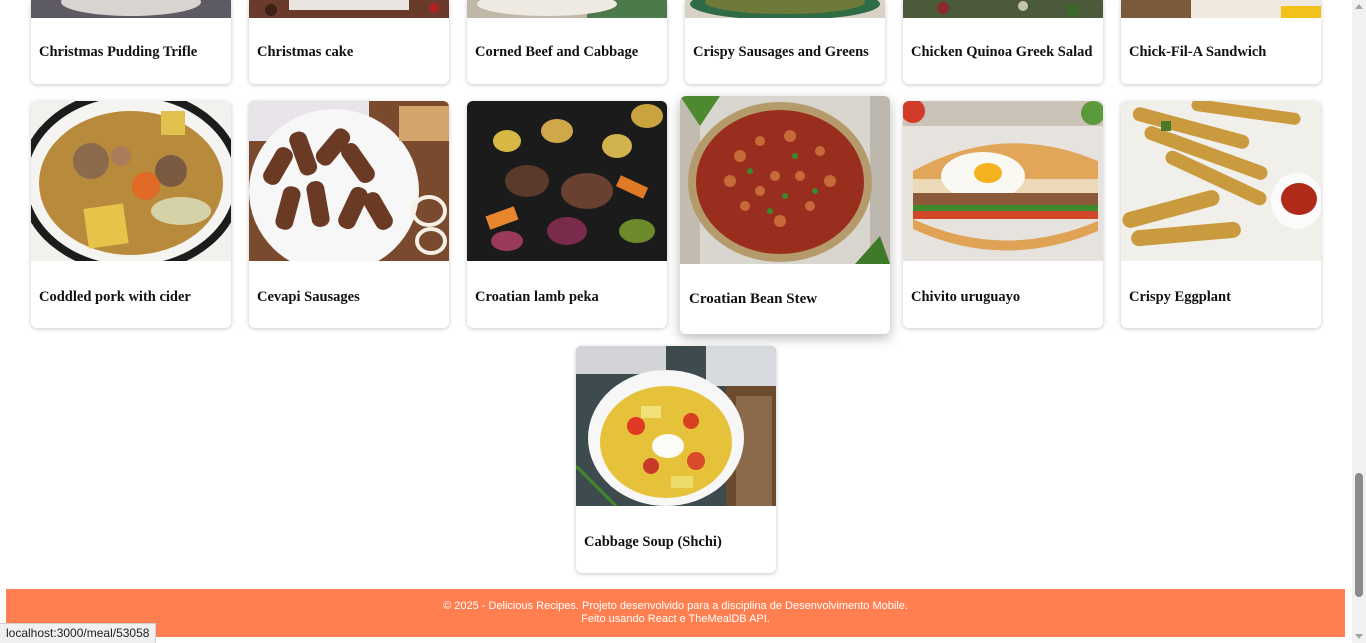 The height and width of the screenshot is (643, 1366). I want to click on meal-title: Corned Beef and Cabbage, so click(557, 52).